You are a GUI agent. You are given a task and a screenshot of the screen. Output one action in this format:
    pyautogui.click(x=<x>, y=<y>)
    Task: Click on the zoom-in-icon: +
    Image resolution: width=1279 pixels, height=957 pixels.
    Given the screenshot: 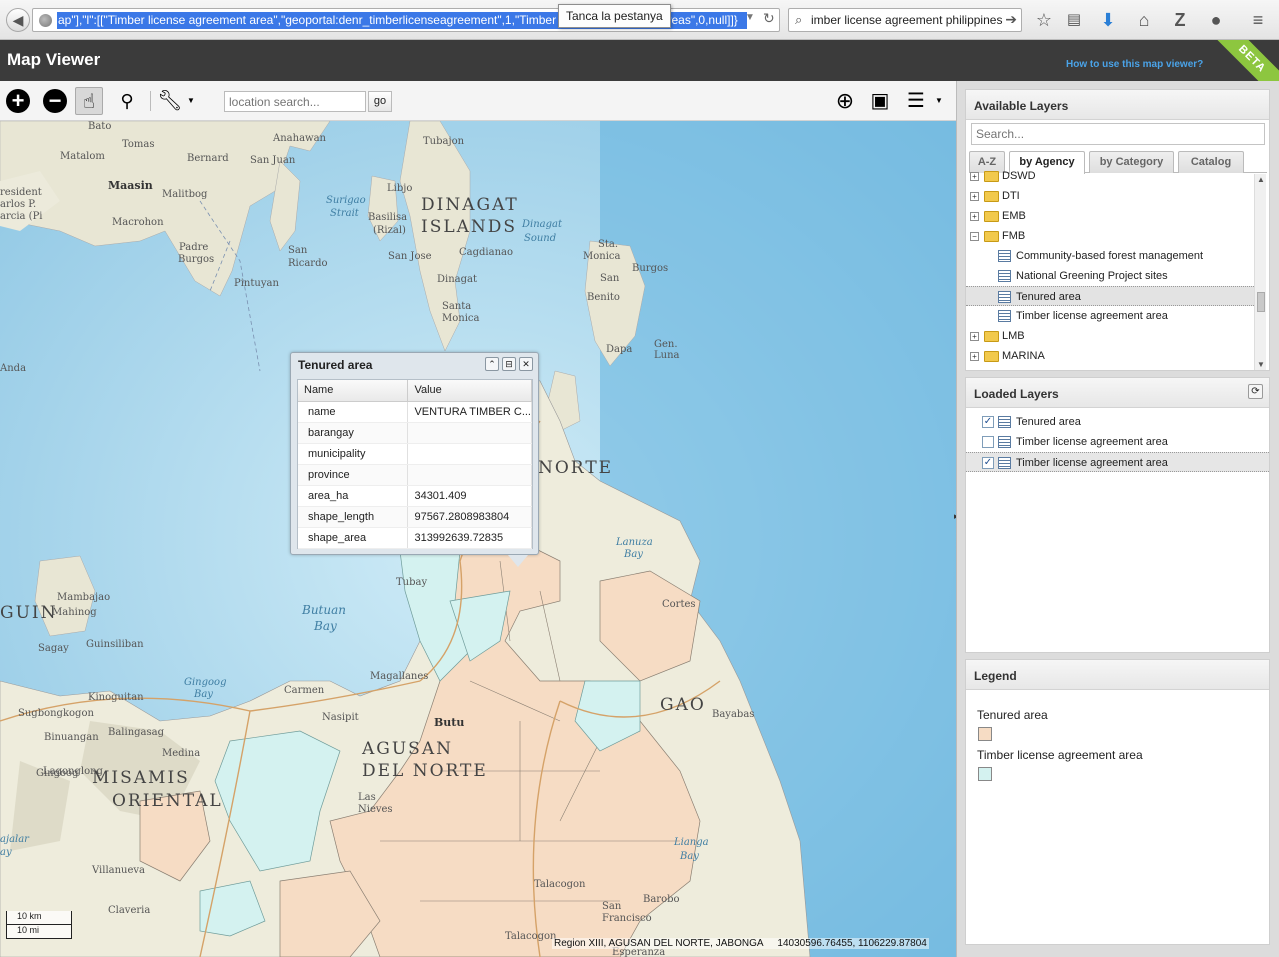 What is the action you would take?
    pyautogui.click(x=18, y=101)
    